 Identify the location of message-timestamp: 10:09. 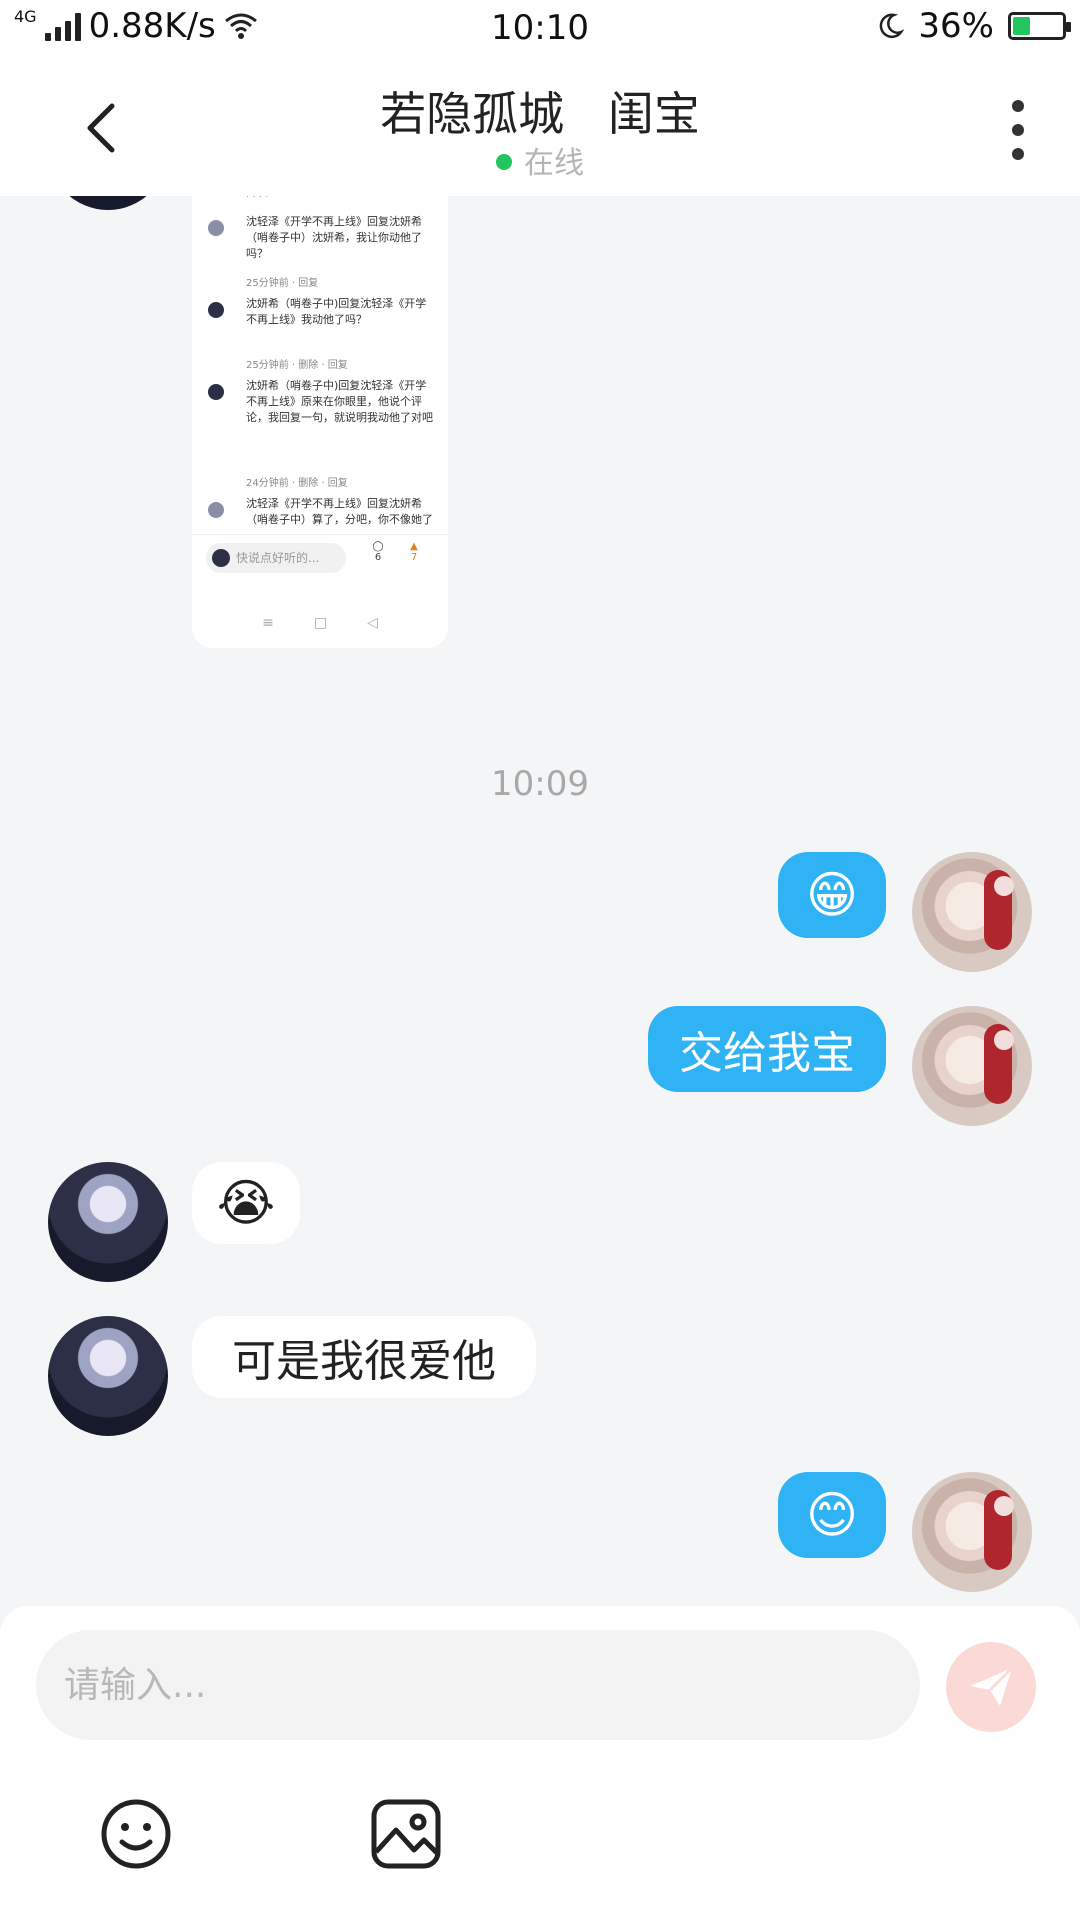
(540, 784).